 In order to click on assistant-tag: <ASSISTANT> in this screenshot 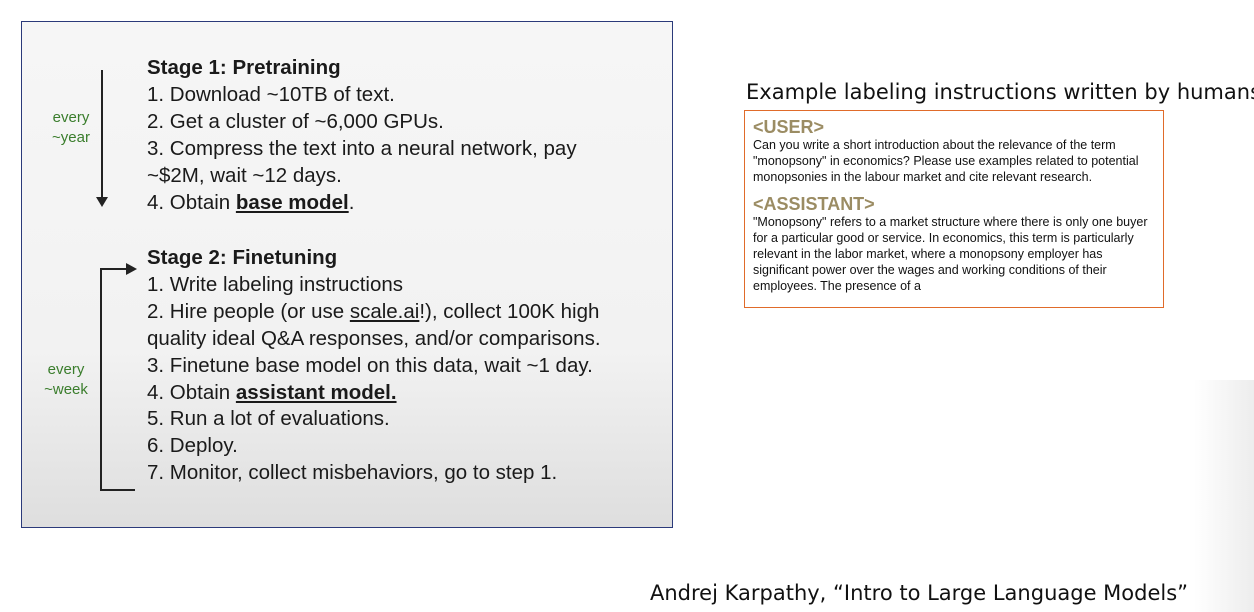, I will do `click(814, 203)`.